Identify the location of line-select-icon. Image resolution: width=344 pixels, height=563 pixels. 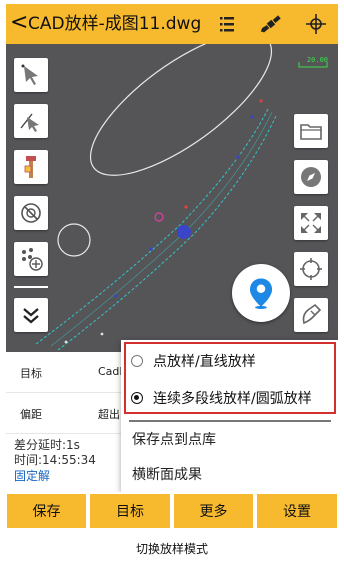
(29, 122).